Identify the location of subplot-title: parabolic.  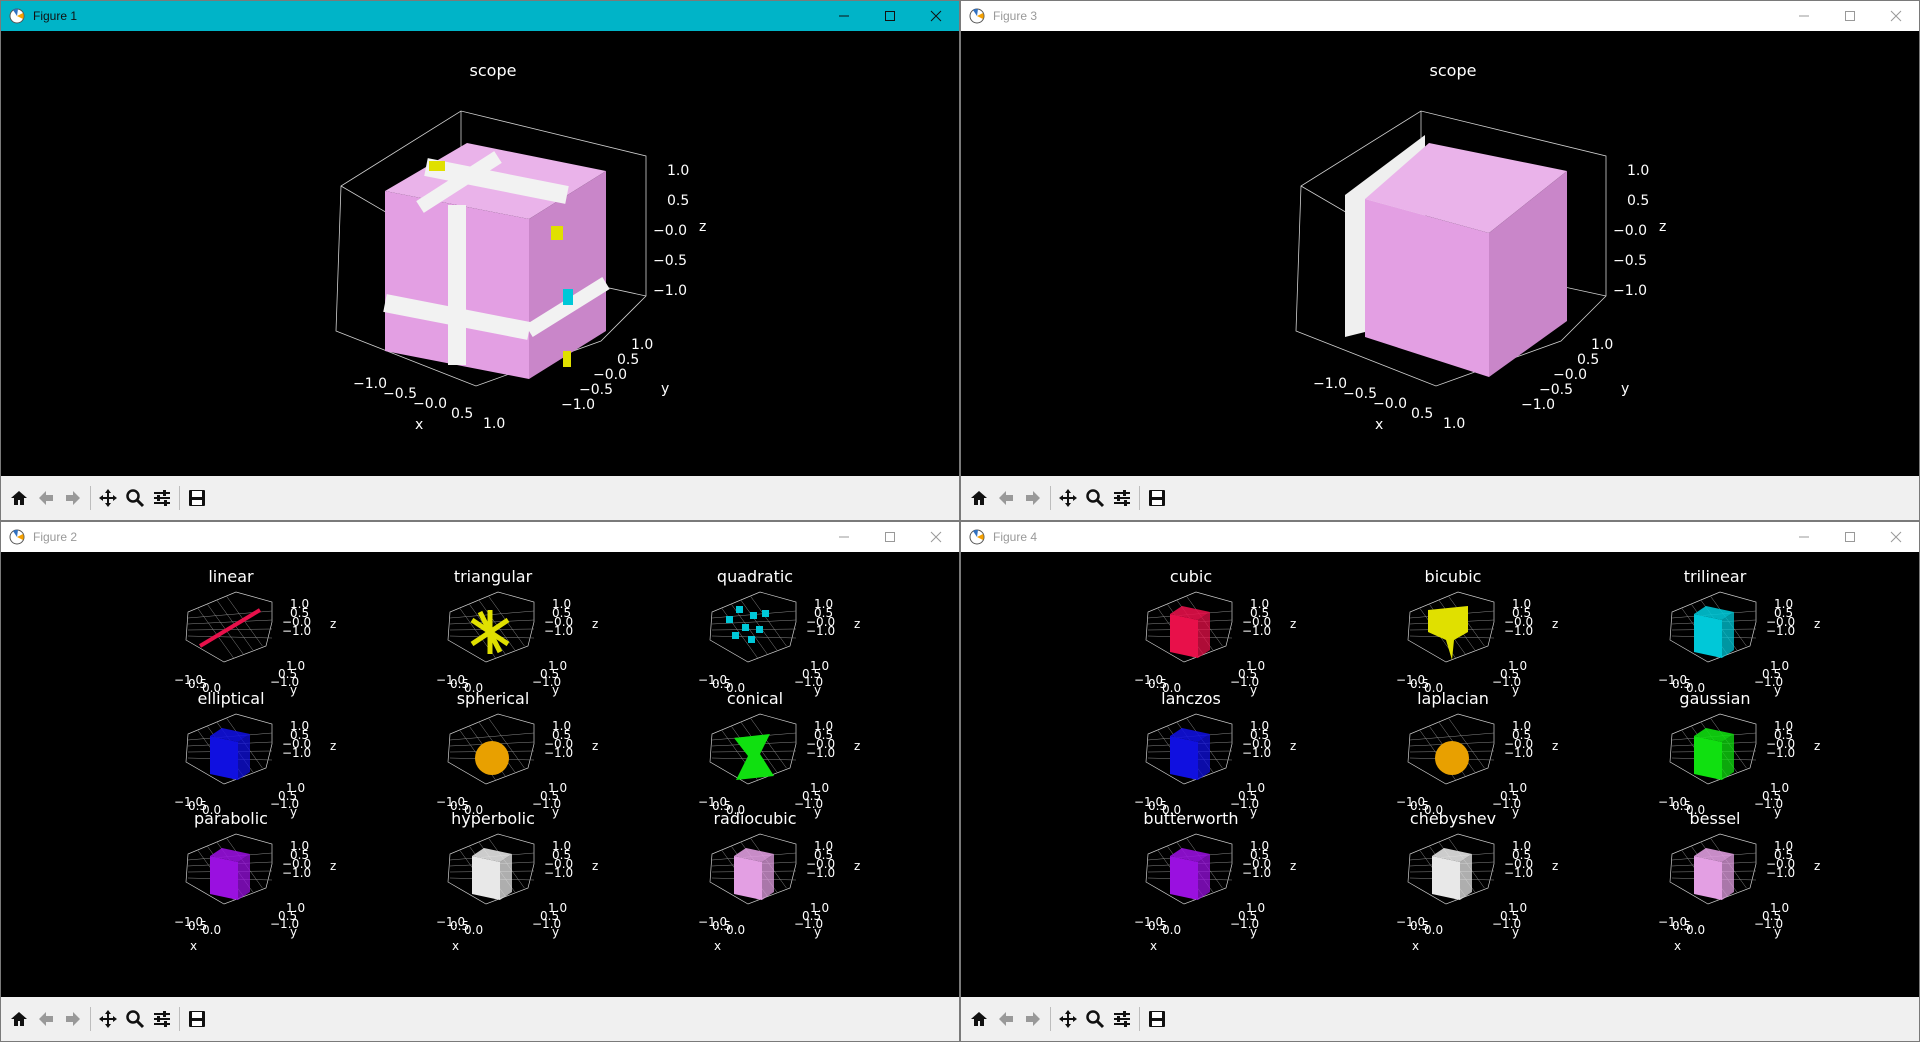
(231, 818).